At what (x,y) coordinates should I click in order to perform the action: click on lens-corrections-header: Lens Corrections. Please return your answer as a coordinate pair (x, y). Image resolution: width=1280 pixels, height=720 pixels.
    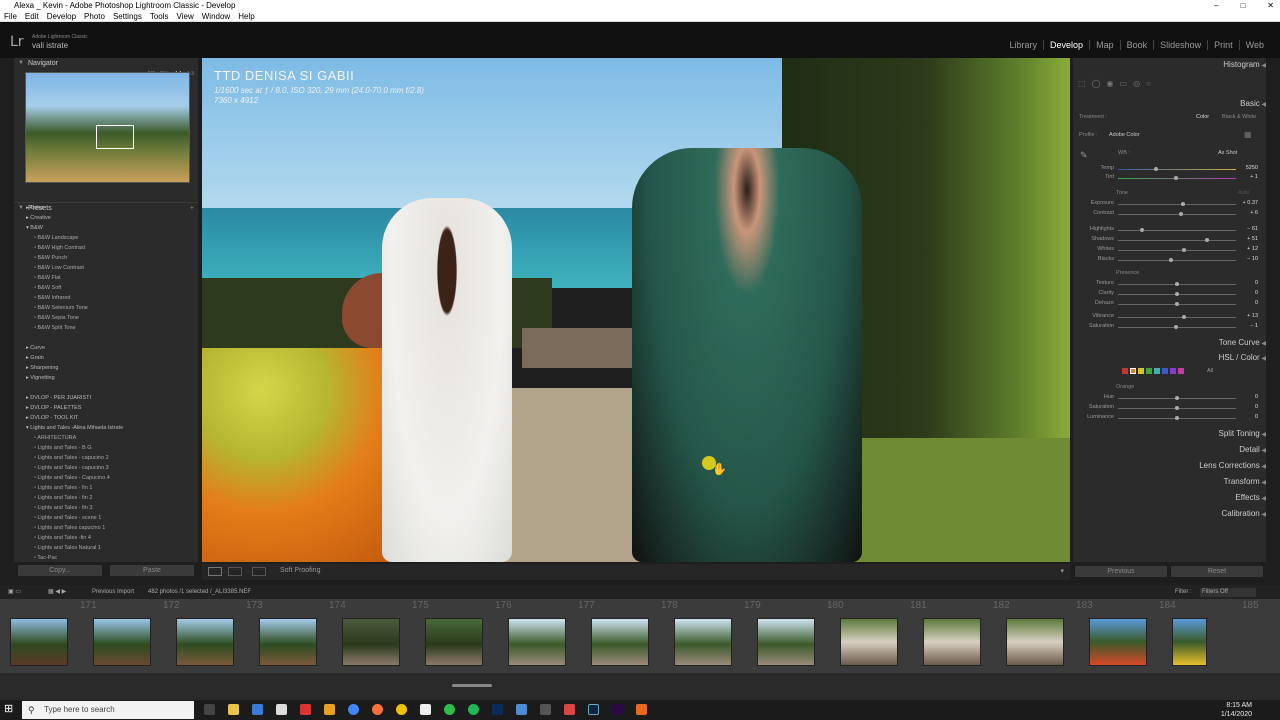
    Looking at the image, I should click on (1232, 465).